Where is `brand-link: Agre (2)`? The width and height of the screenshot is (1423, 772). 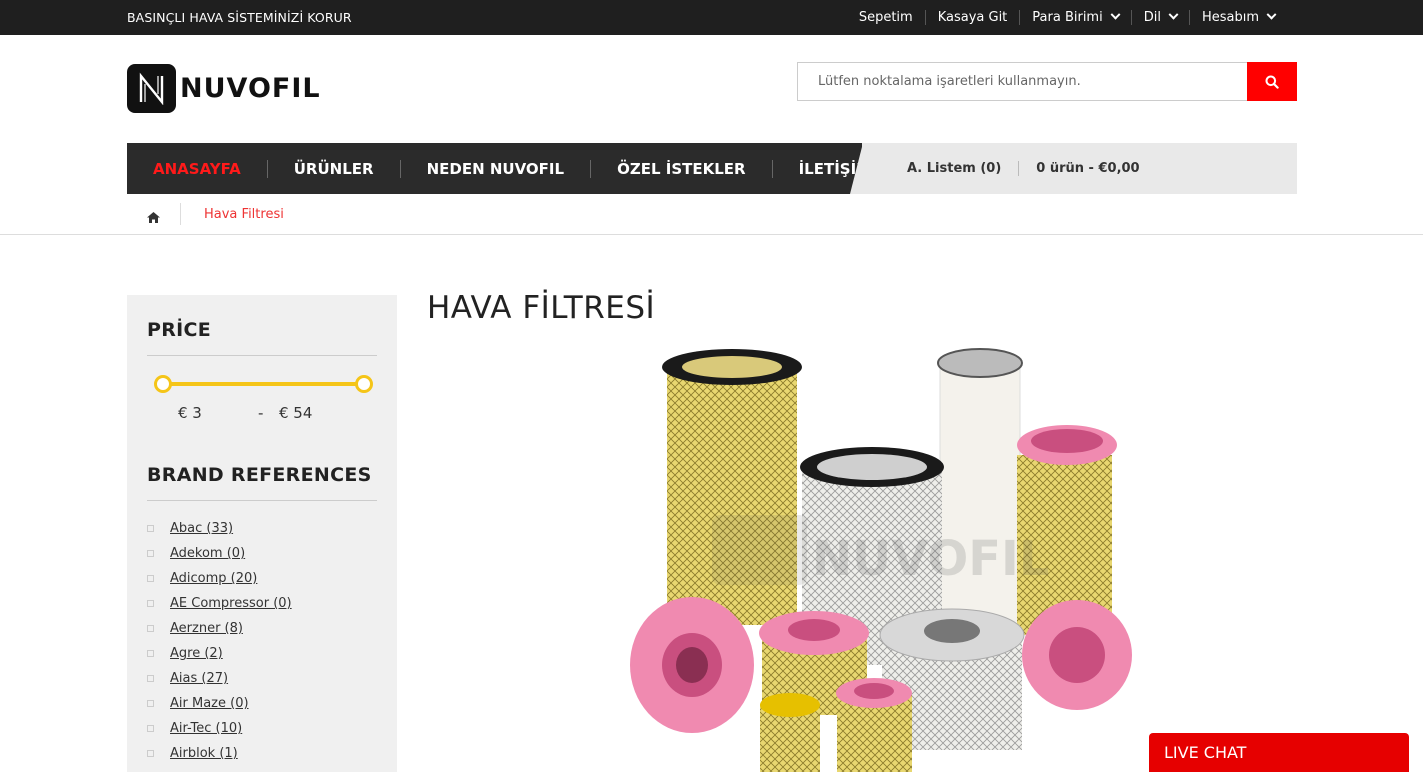
brand-link: Agre (2) is located at coordinates (196, 653).